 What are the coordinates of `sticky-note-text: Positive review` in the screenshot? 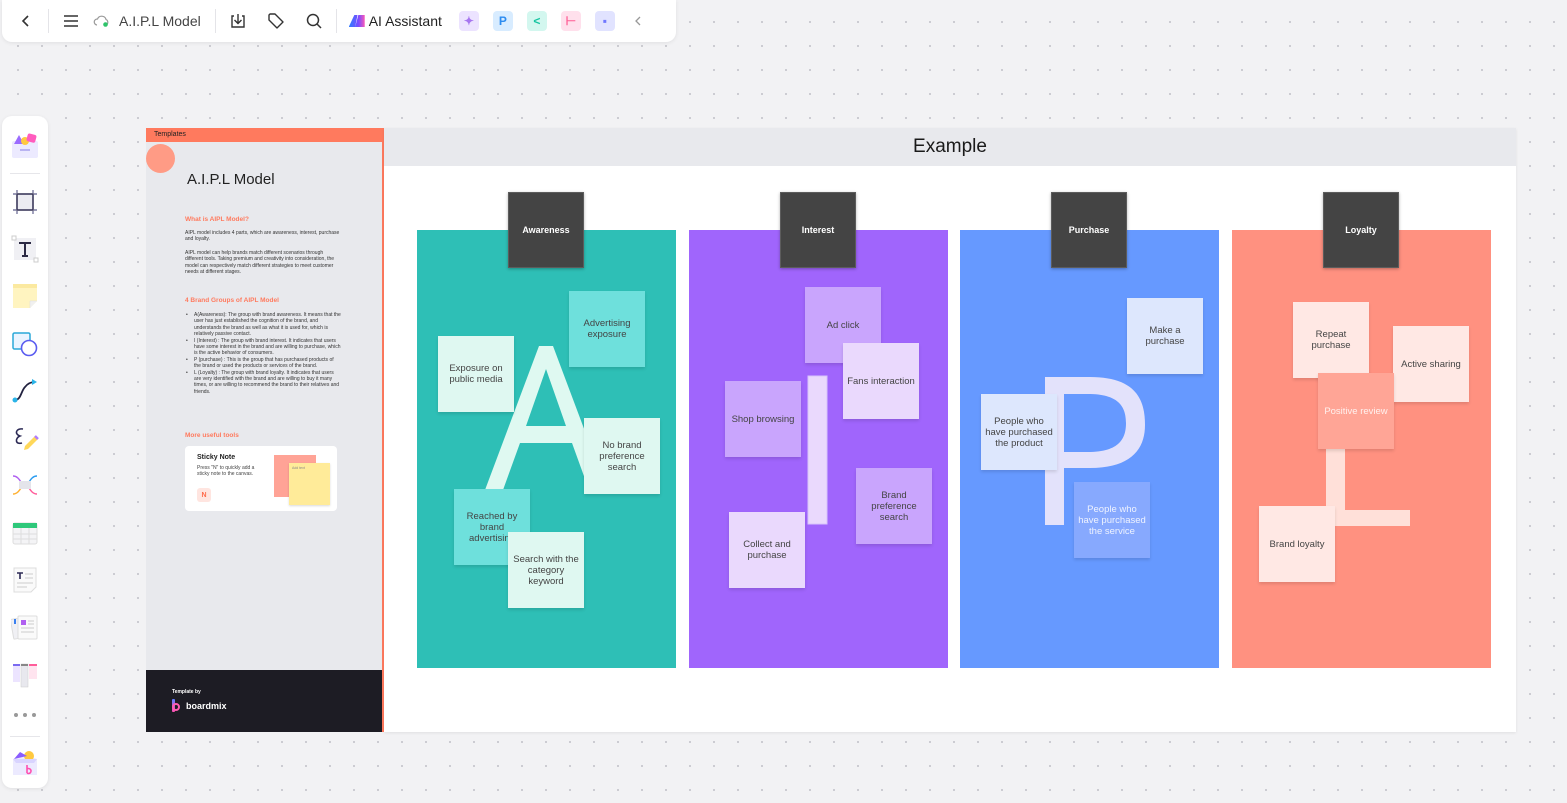 It's located at (1356, 411).